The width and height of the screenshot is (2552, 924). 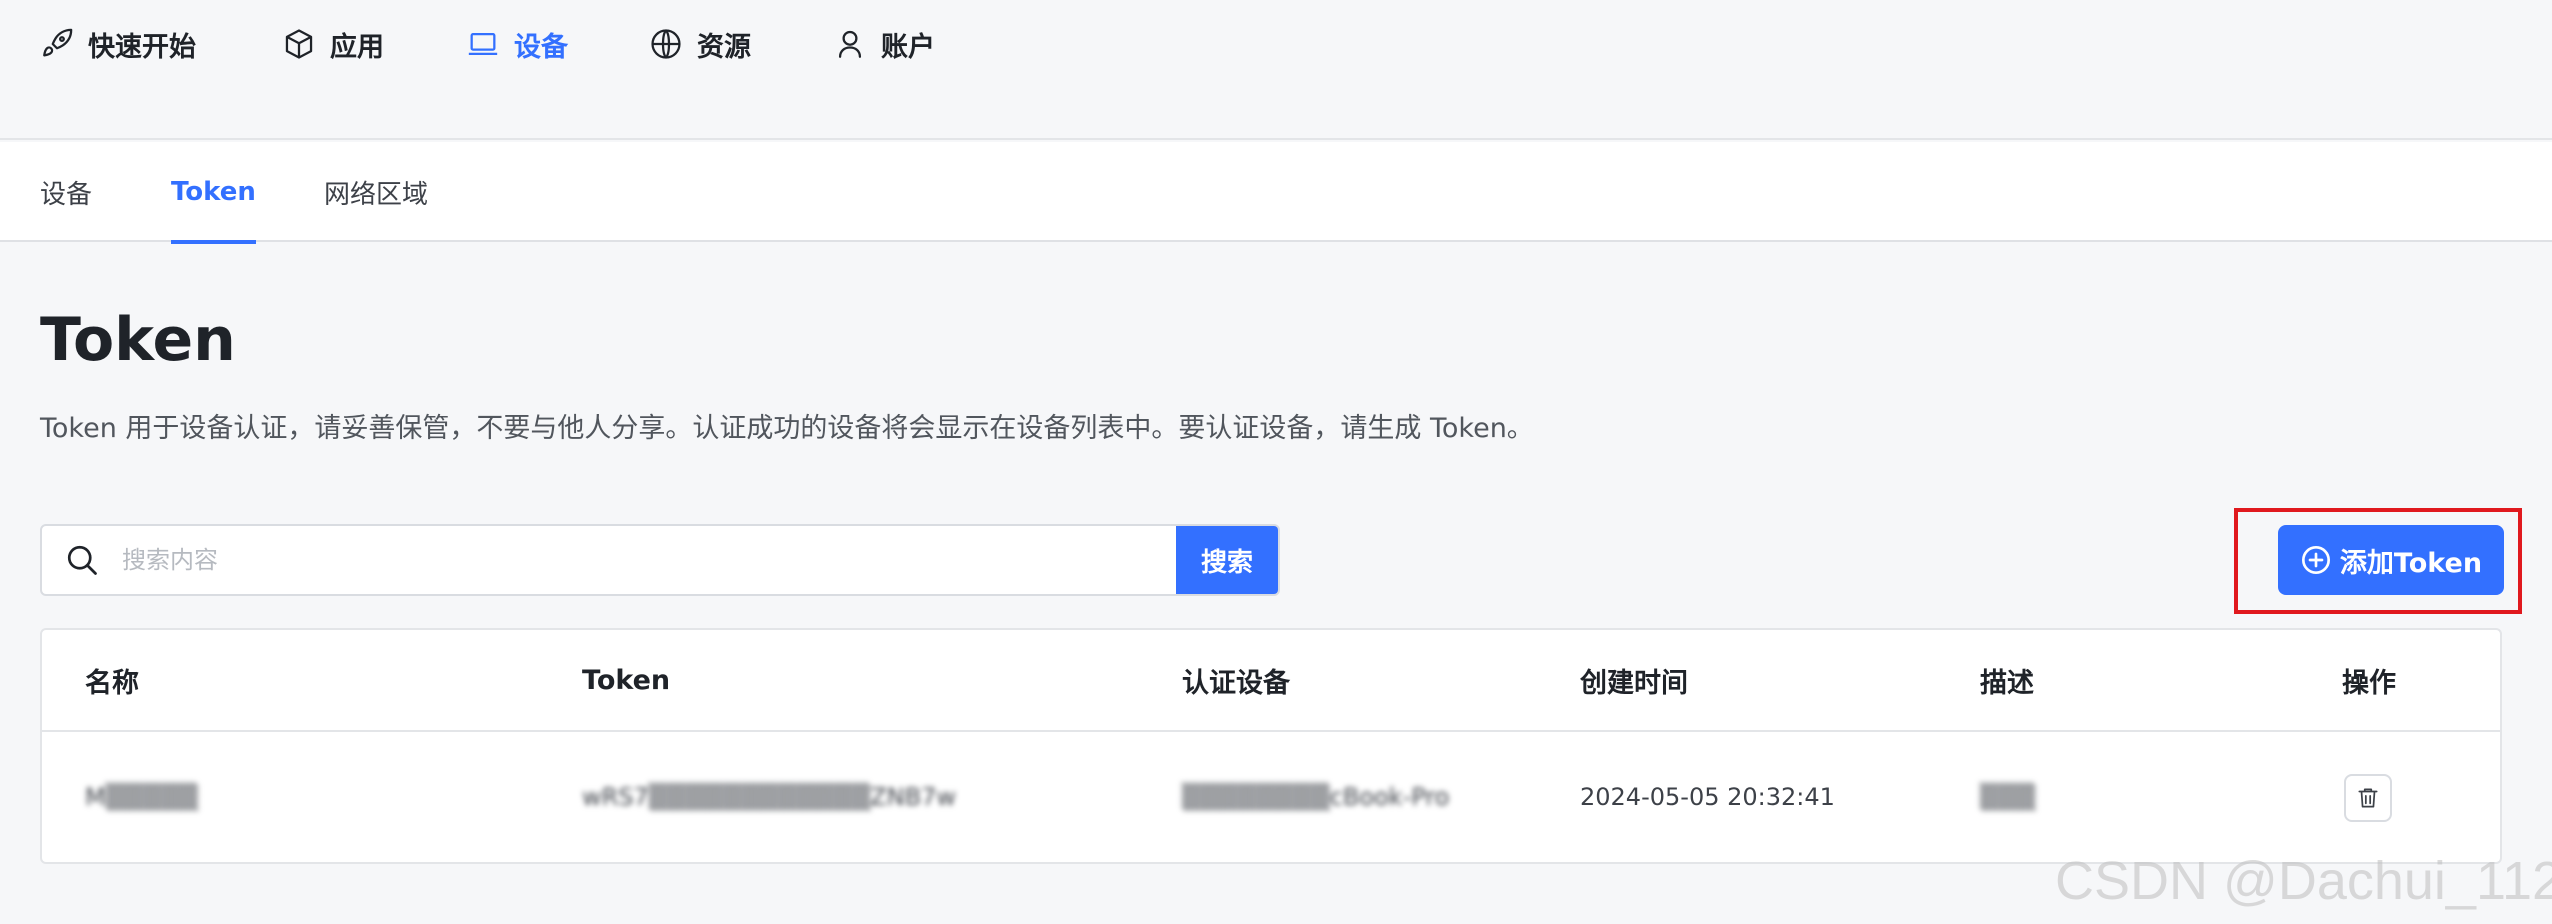 I want to click on tab-network-zones: 网络区域, so click(x=376, y=192).